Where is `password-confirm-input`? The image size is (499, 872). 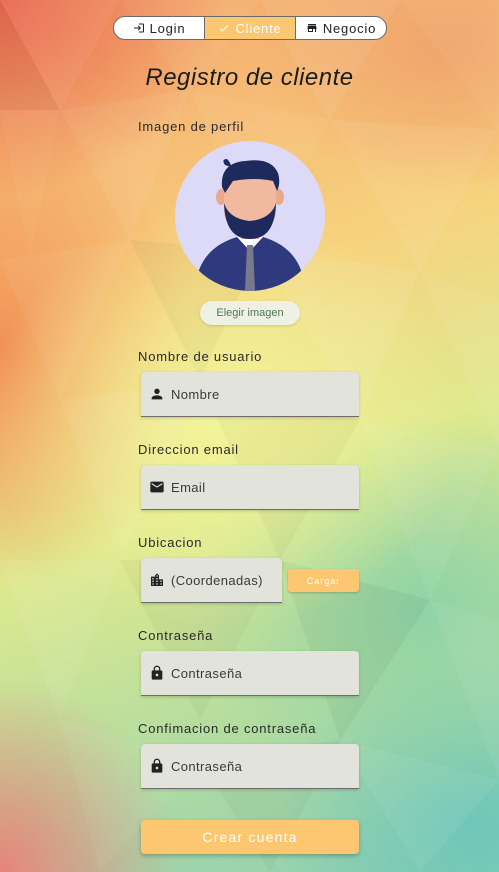
password-confirm-input is located at coordinates (265, 766).